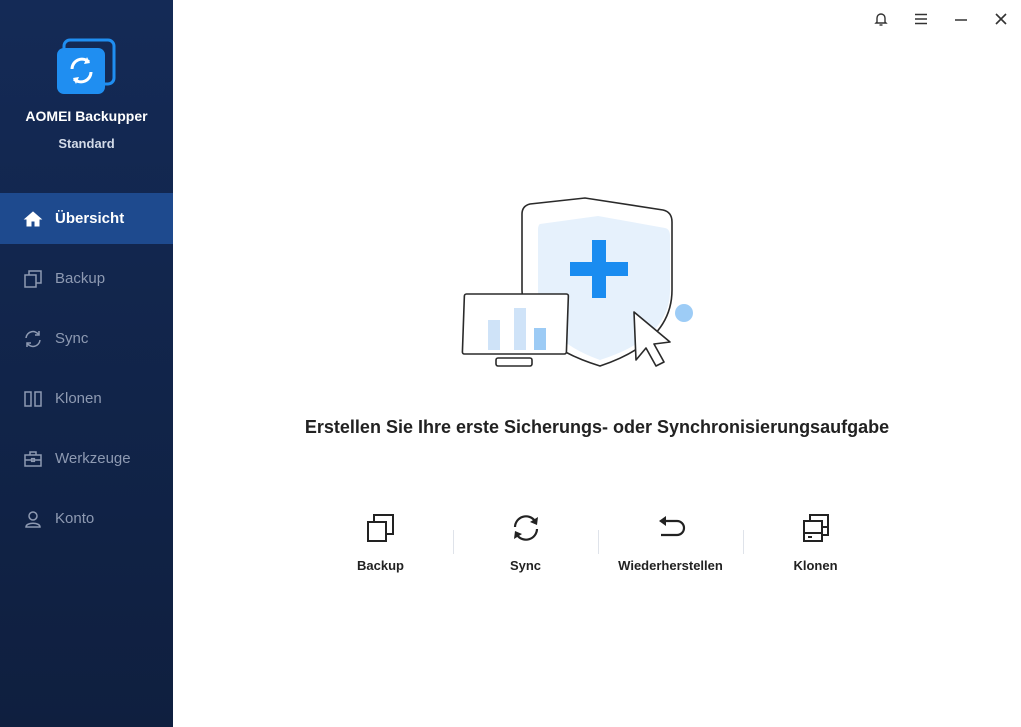  I want to click on close-icon, so click(1001, 19).